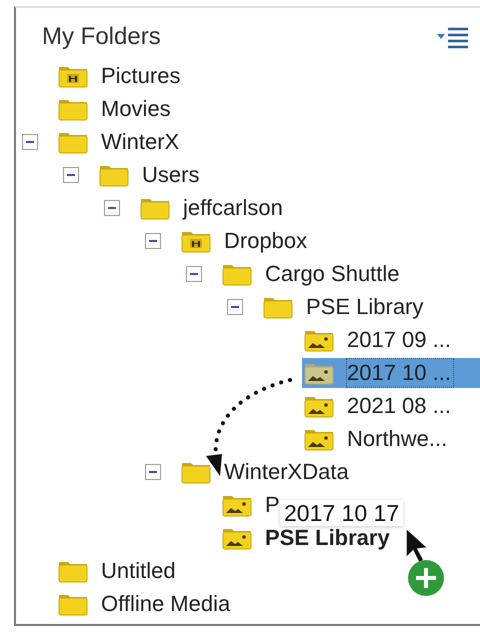 Image resolution: width=480 pixels, height=633 pixels. I want to click on folder-item: WinterX, so click(119, 142).